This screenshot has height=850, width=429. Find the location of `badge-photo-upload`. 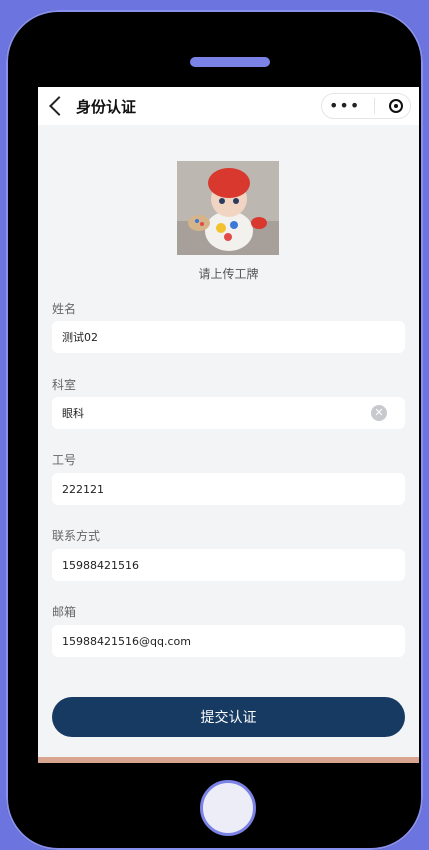

badge-photo-upload is located at coordinates (228, 208).